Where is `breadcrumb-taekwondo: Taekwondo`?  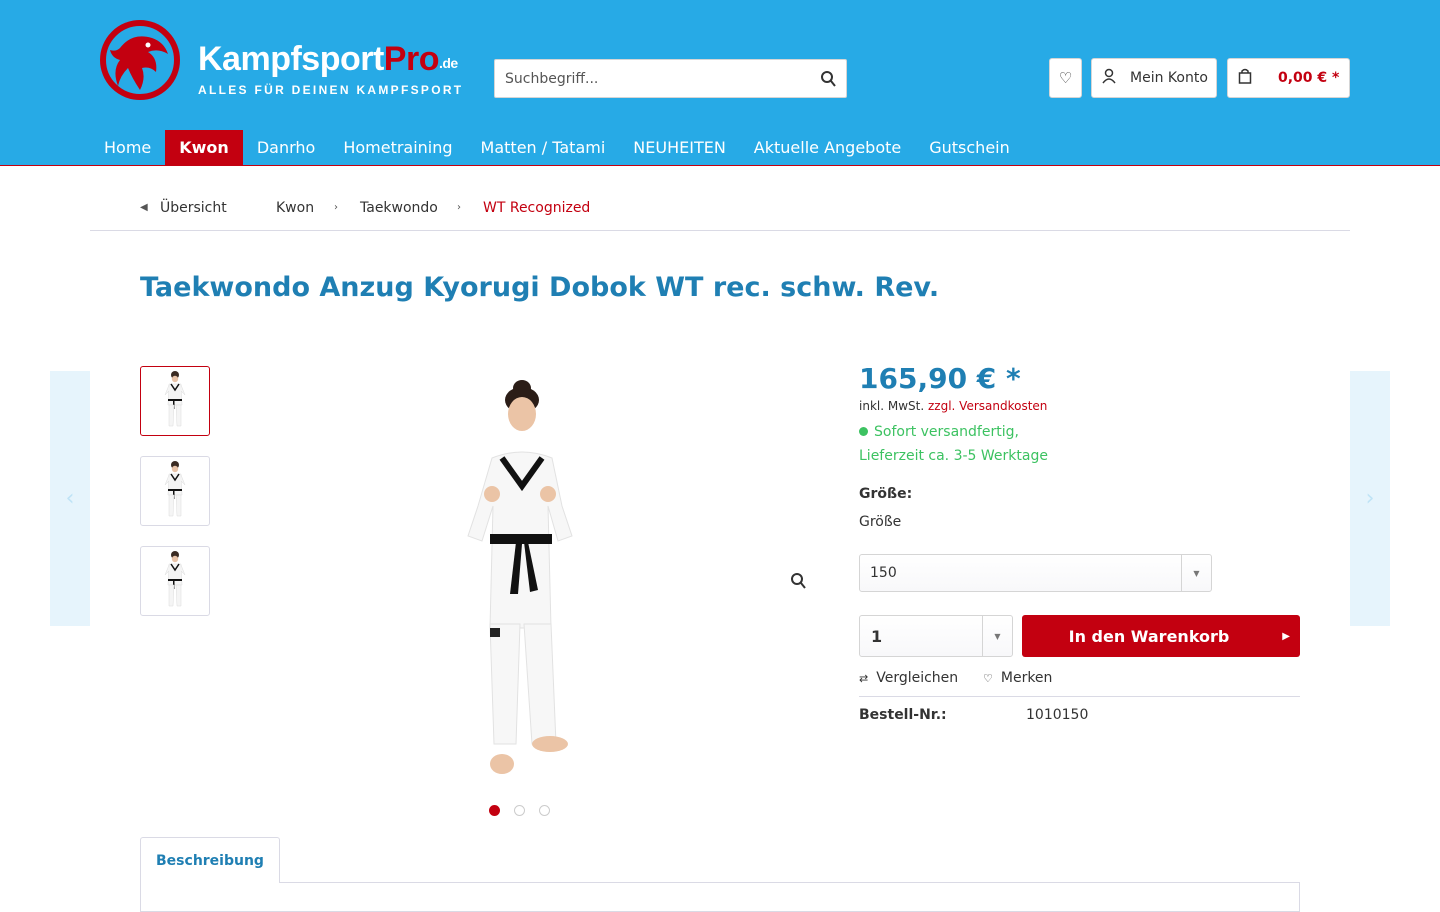 breadcrumb-taekwondo: Taekwondo is located at coordinates (399, 208).